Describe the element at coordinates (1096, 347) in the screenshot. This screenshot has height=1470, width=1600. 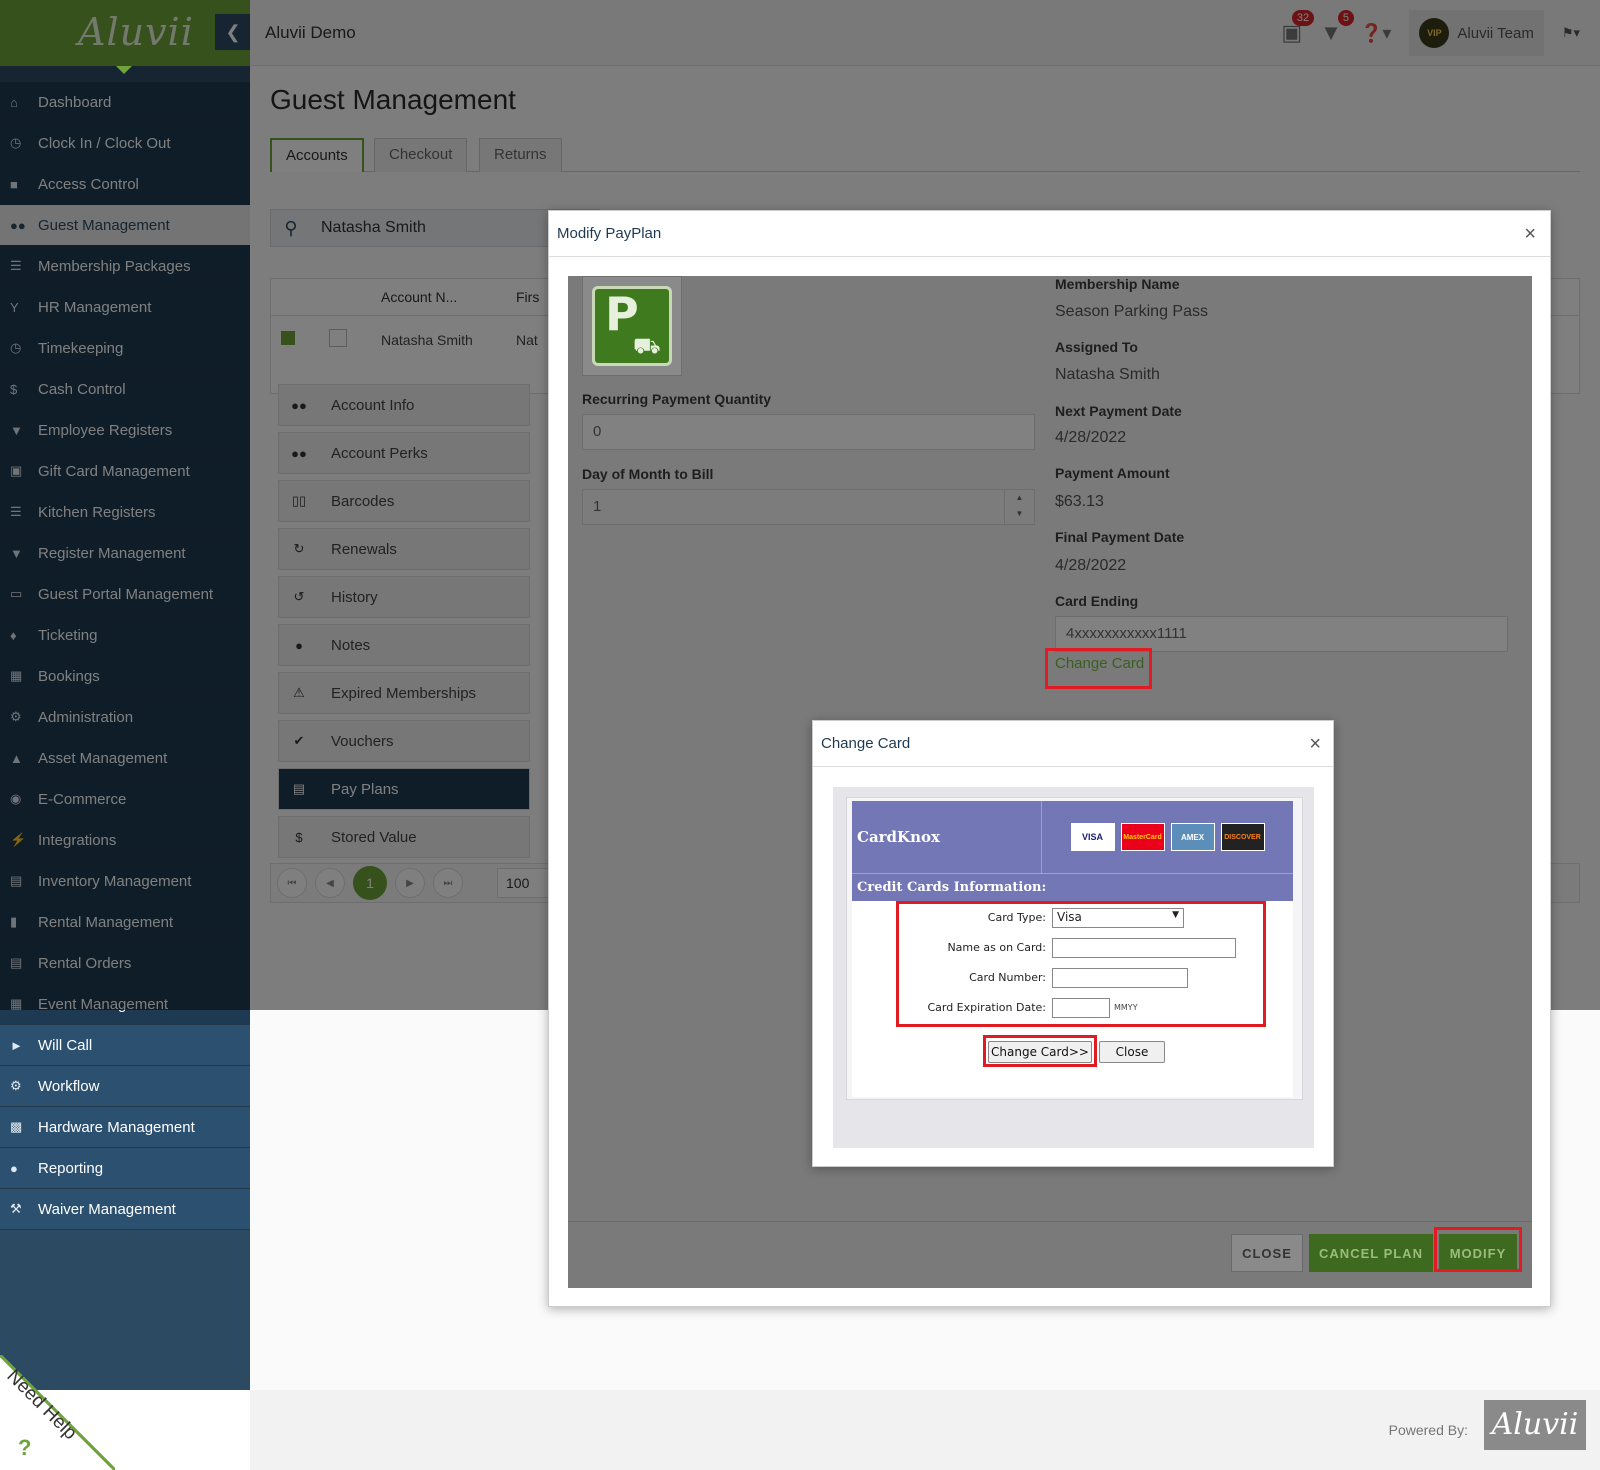
I see `assigned-to-label: Assigned To` at that location.